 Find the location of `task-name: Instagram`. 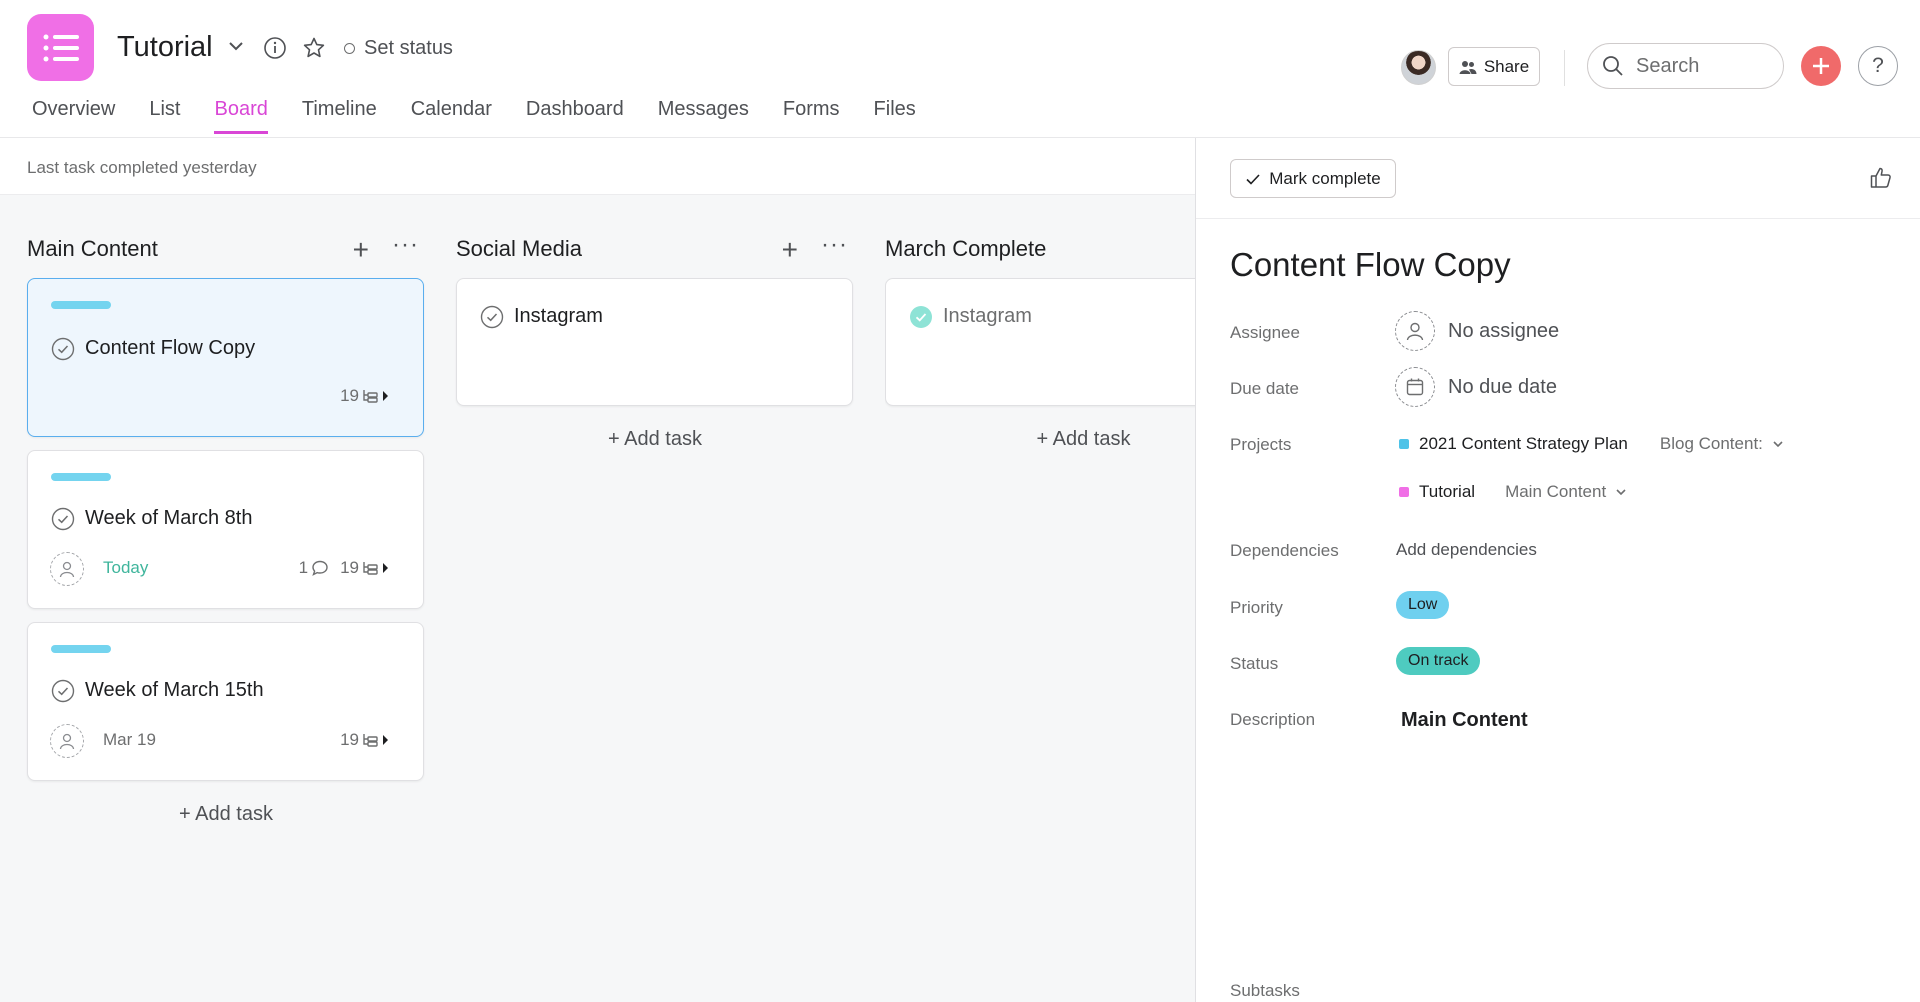

task-name: Instagram is located at coordinates (558, 316).